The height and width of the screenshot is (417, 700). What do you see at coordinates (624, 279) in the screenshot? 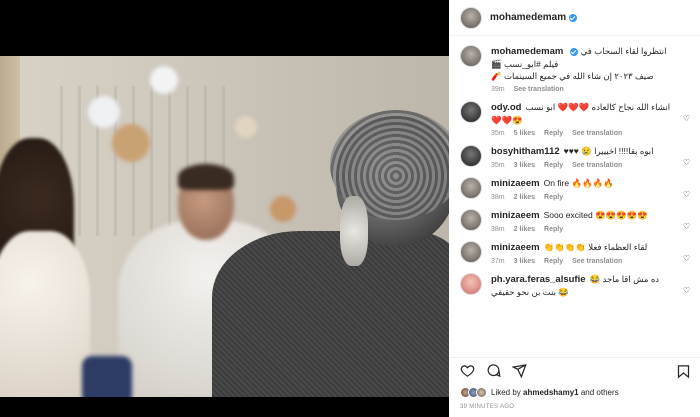
I see `comment-text: ده مش اقا ماجد 😂` at bounding box center [624, 279].